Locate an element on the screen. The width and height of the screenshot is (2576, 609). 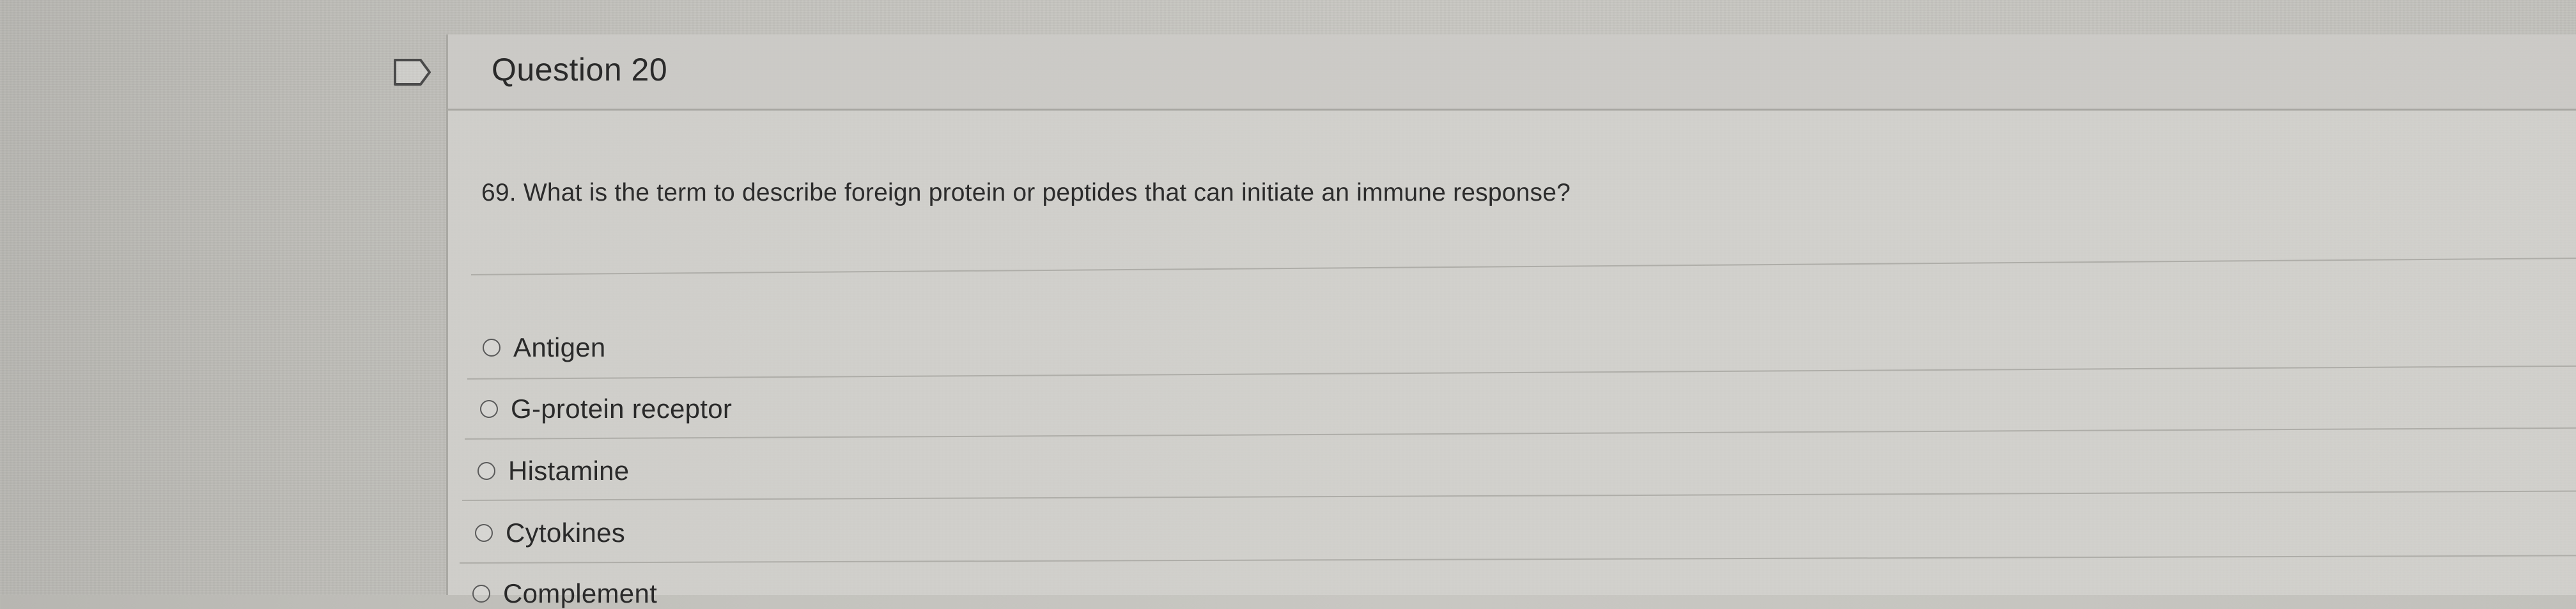
flag-question-icon is located at coordinates (412, 72).